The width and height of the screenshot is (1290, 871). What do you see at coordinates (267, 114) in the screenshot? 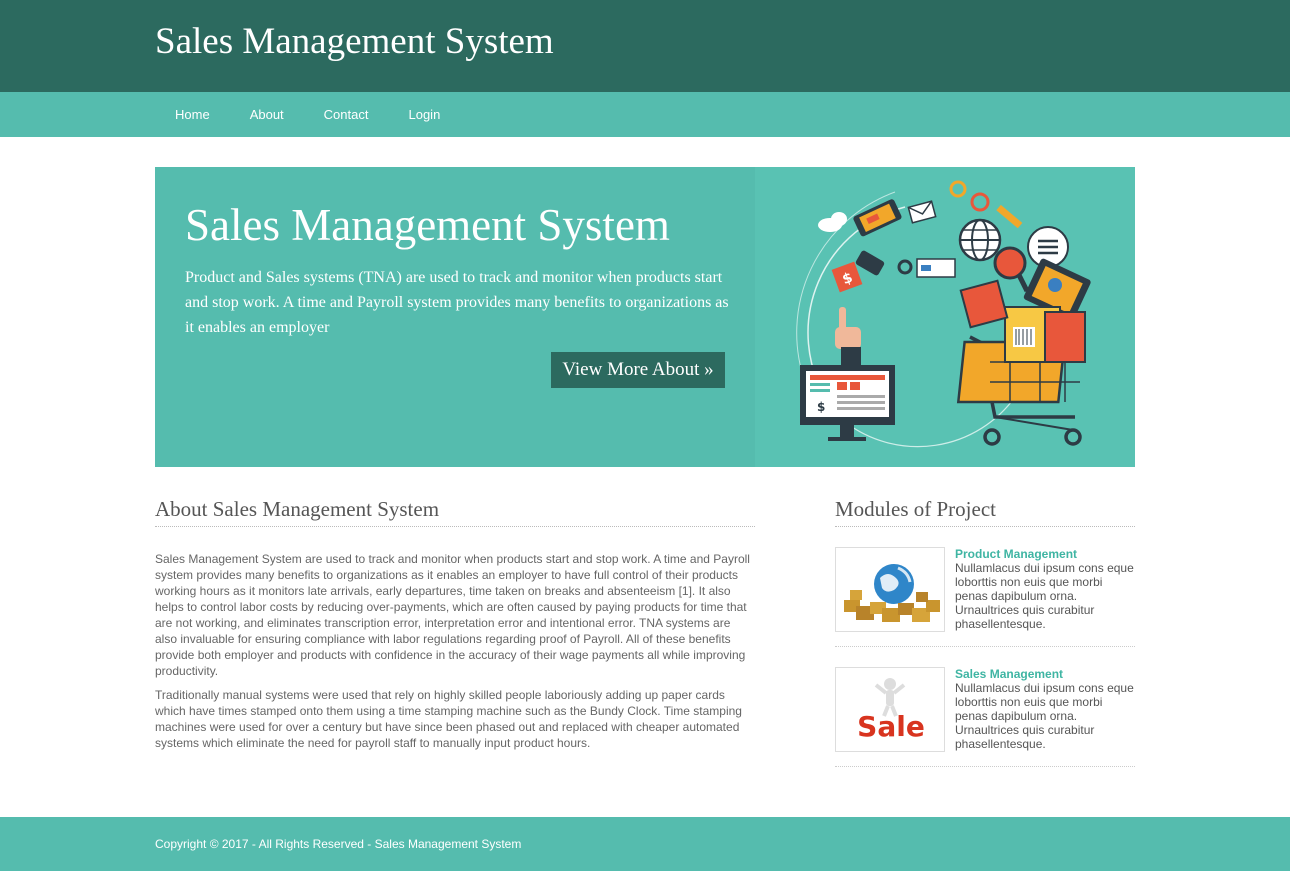
I see `nav-item-about: About` at bounding box center [267, 114].